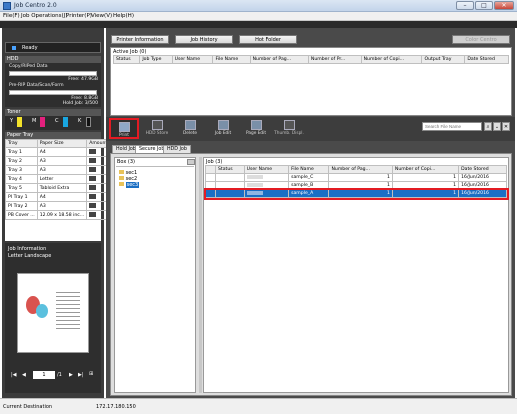 Image resolution: width=517 pixels, height=414 pixels. I want to click on copy-data-gauge, so click(53, 73).